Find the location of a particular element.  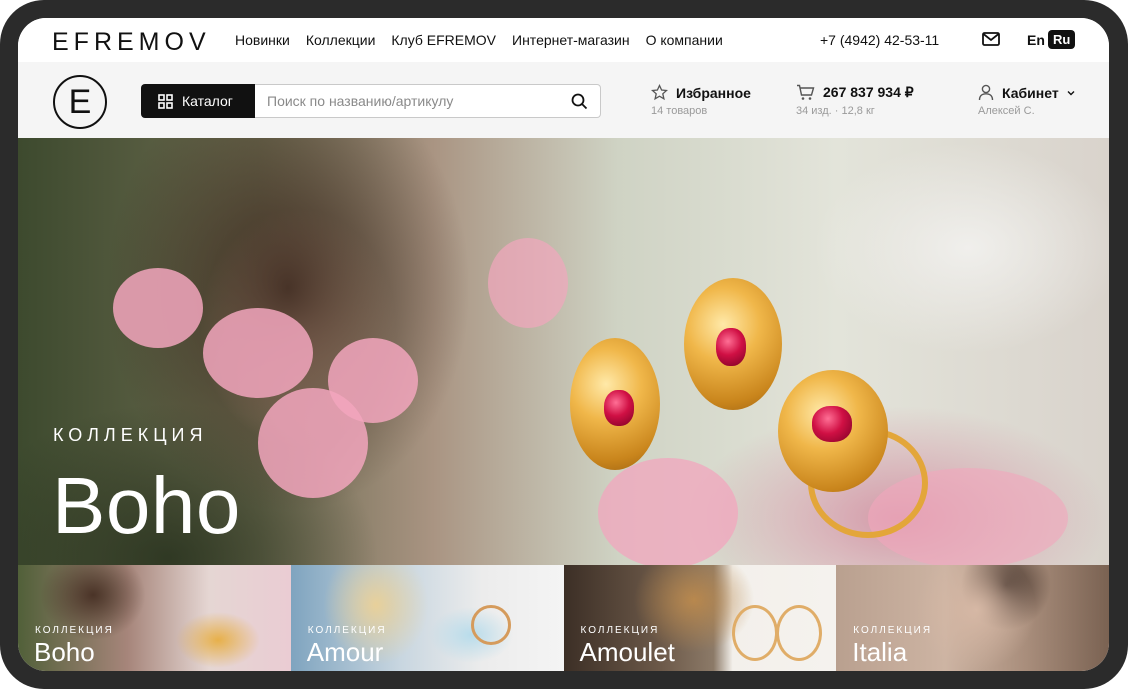

nav-new: Новинки is located at coordinates (262, 40).